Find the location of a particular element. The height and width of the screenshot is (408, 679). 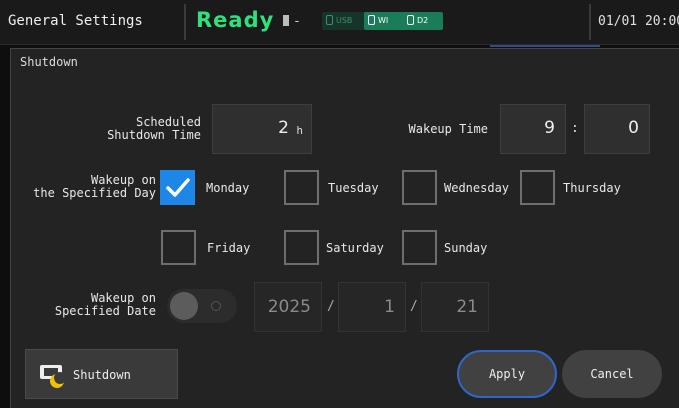

wednesday-checkbox is located at coordinates (419, 187).